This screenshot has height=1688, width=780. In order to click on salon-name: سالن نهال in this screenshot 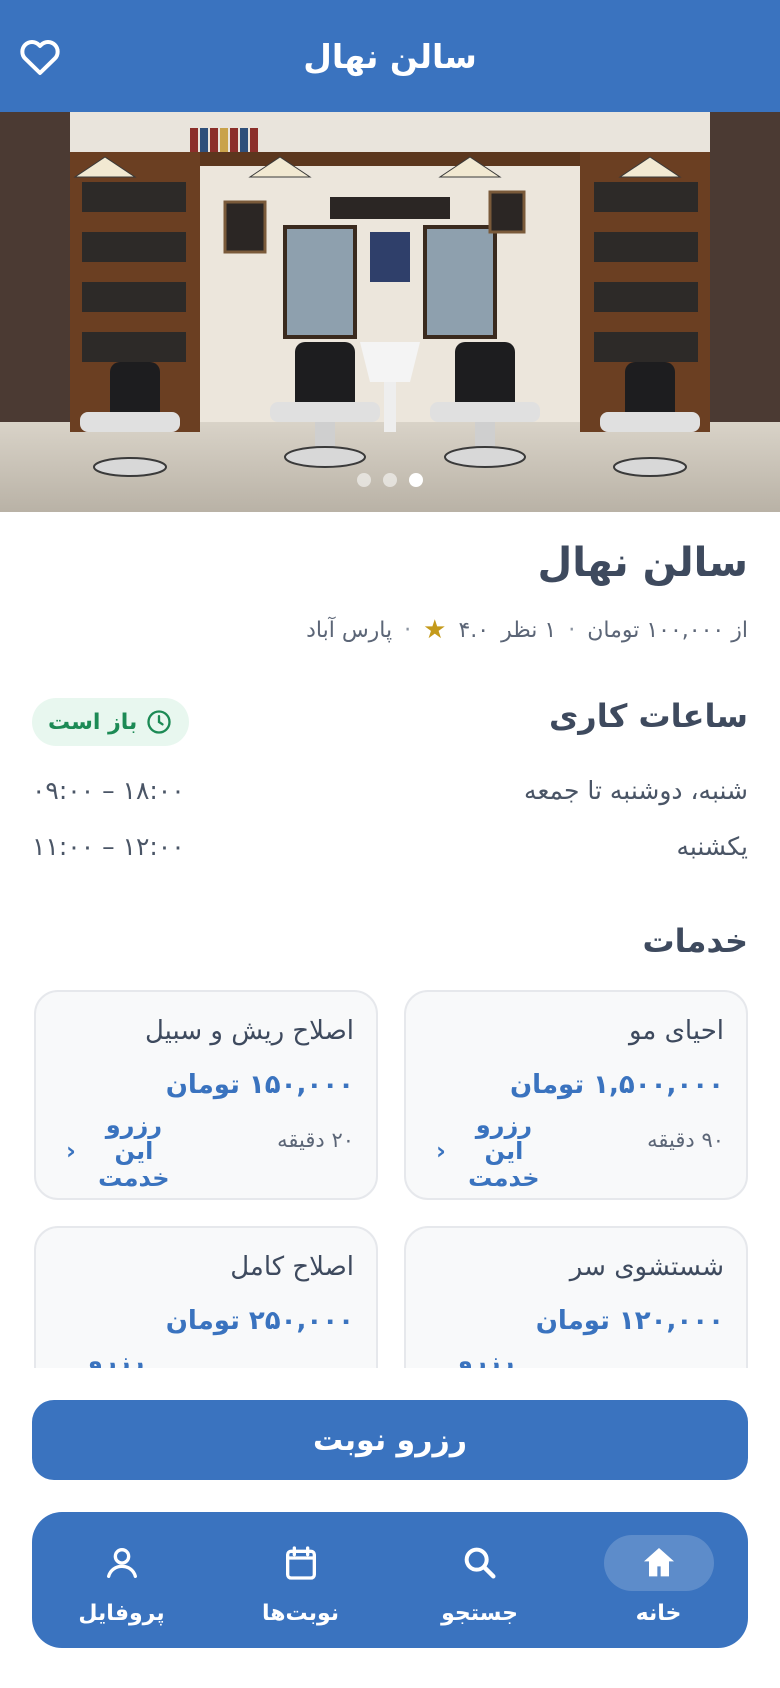, I will do `click(642, 563)`.